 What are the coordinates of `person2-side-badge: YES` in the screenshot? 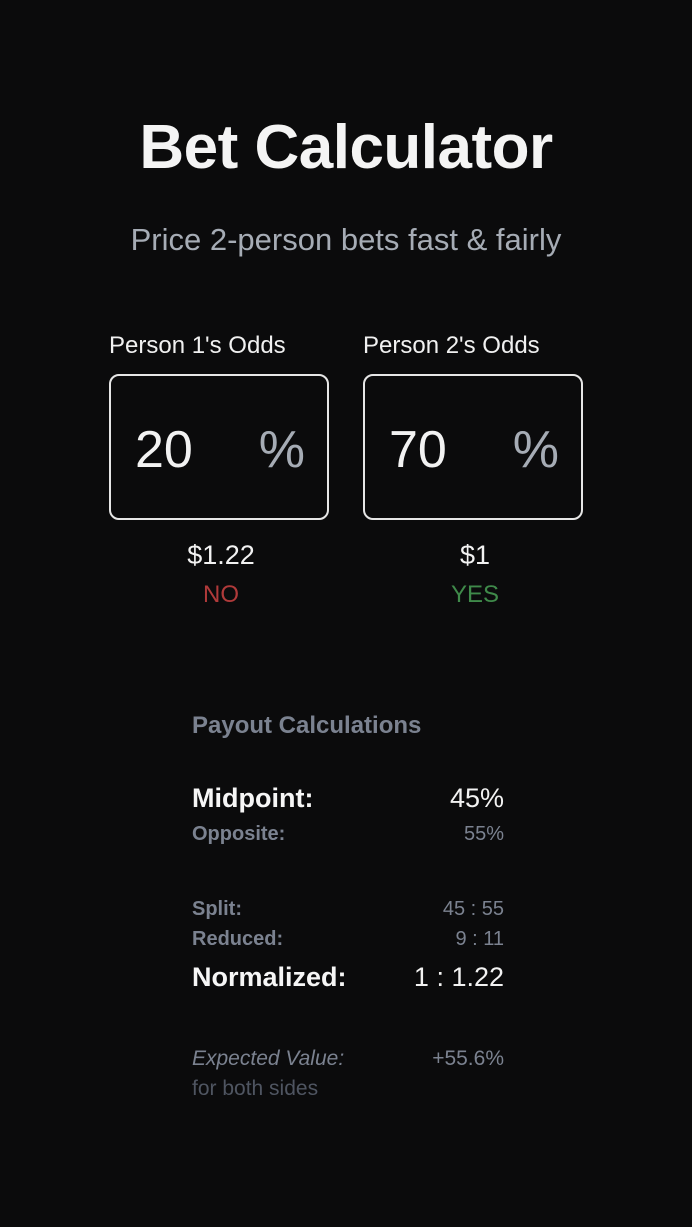 It's located at (475, 594).